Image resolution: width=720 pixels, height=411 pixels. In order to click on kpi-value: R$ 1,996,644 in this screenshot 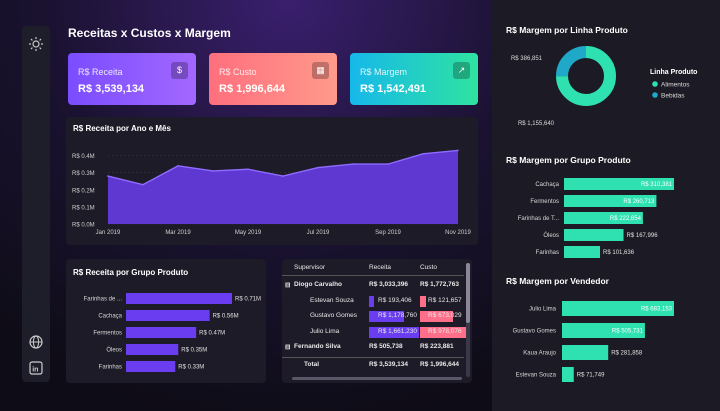, I will do `click(252, 89)`.